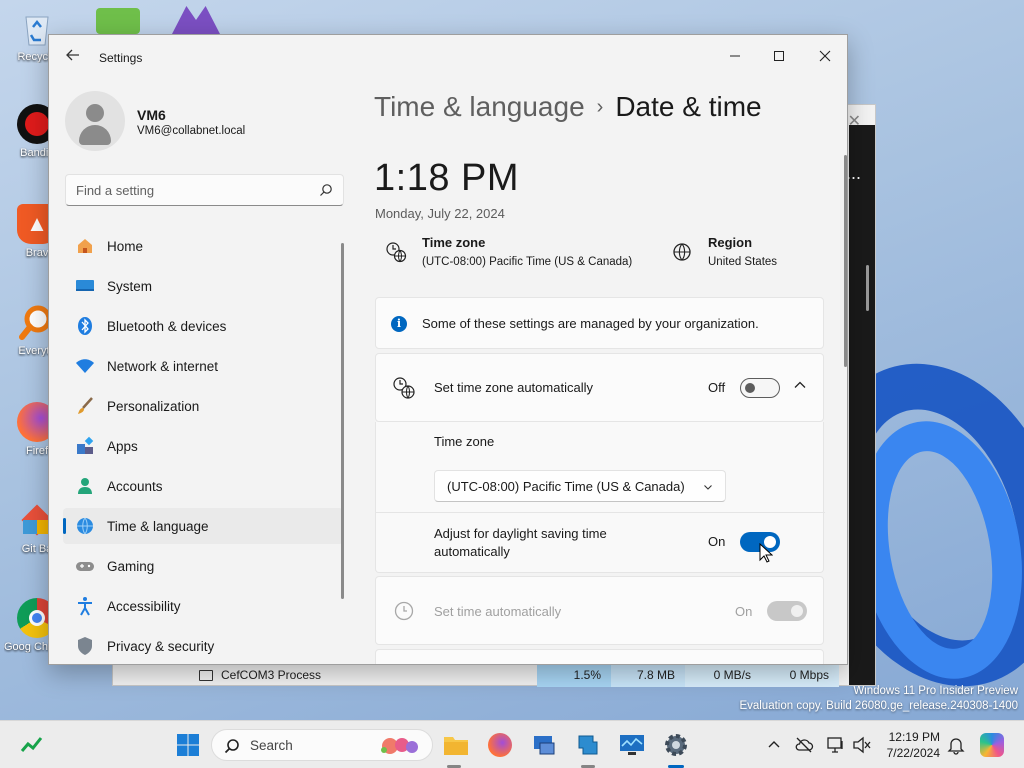 The image size is (1024, 768). I want to click on toggle-state-text: Off, so click(717, 387).